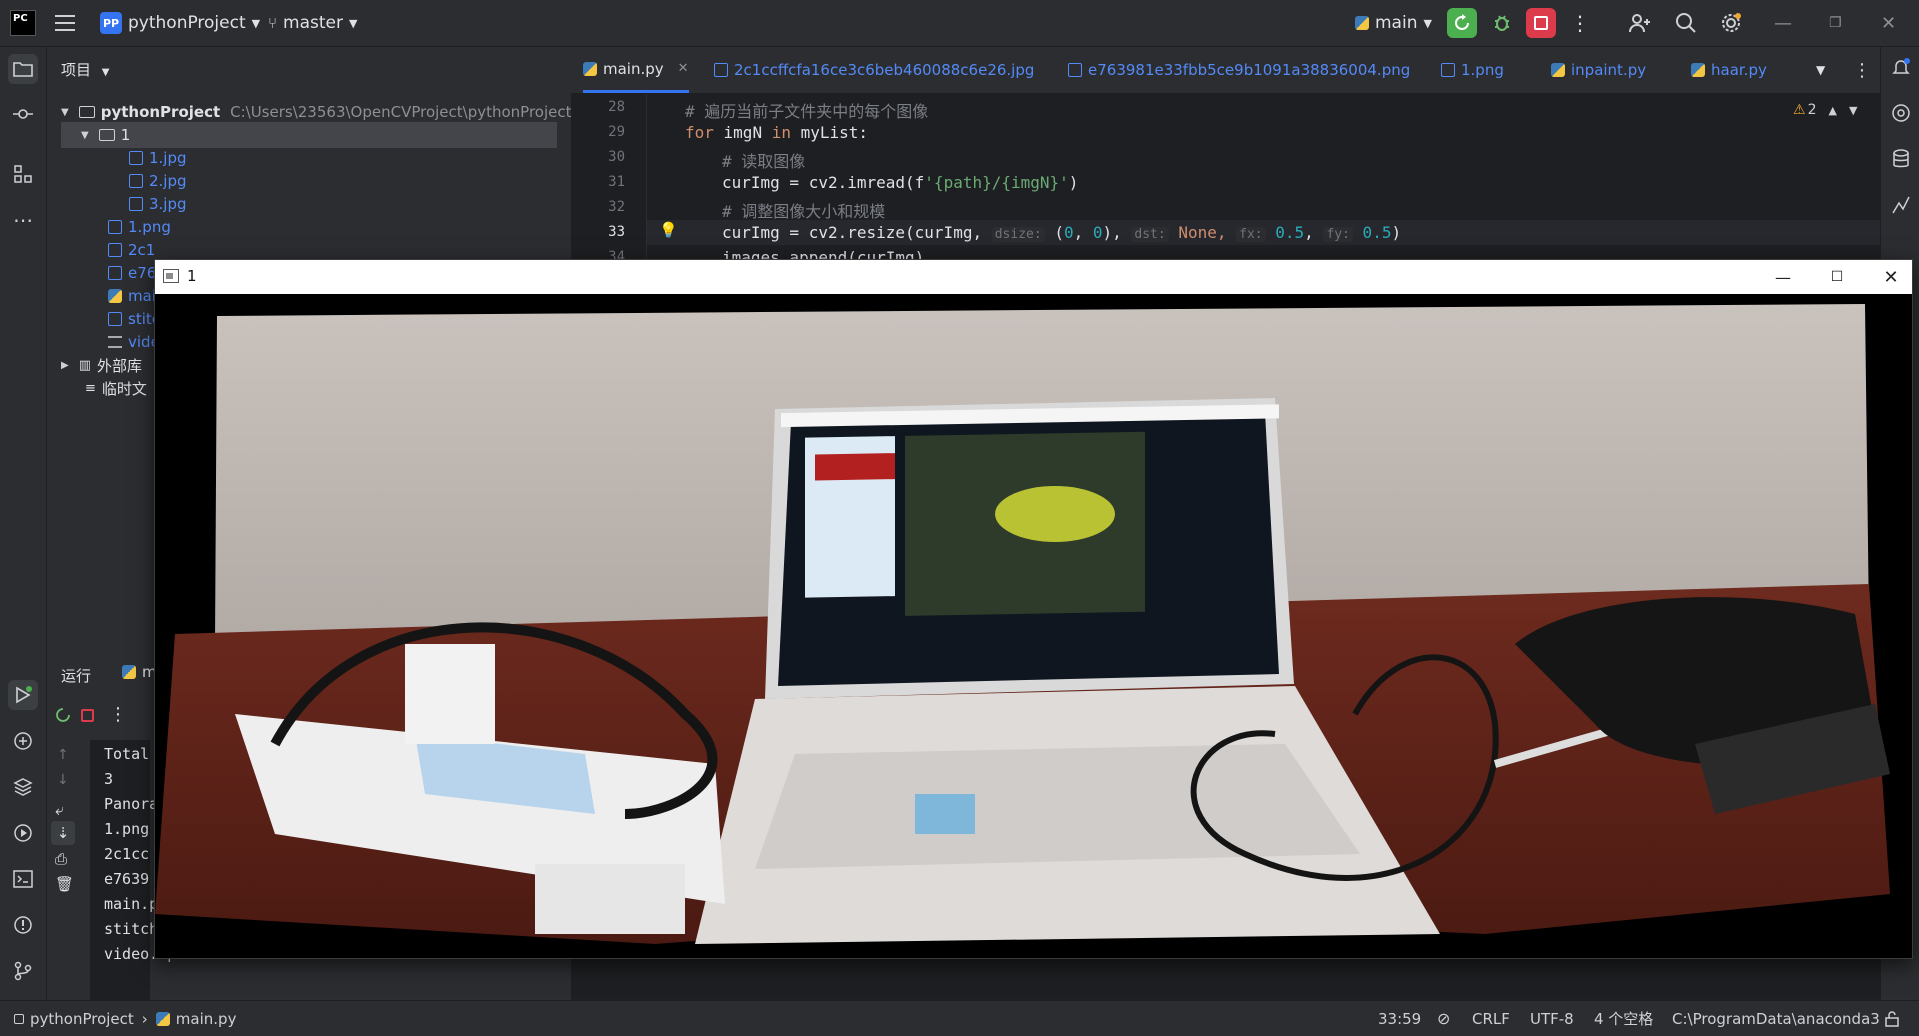  What do you see at coordinates (82, 1019) in the screenshot?
I see `breadcrumb-project: pythonProject` at bounding box center [82, 1019].